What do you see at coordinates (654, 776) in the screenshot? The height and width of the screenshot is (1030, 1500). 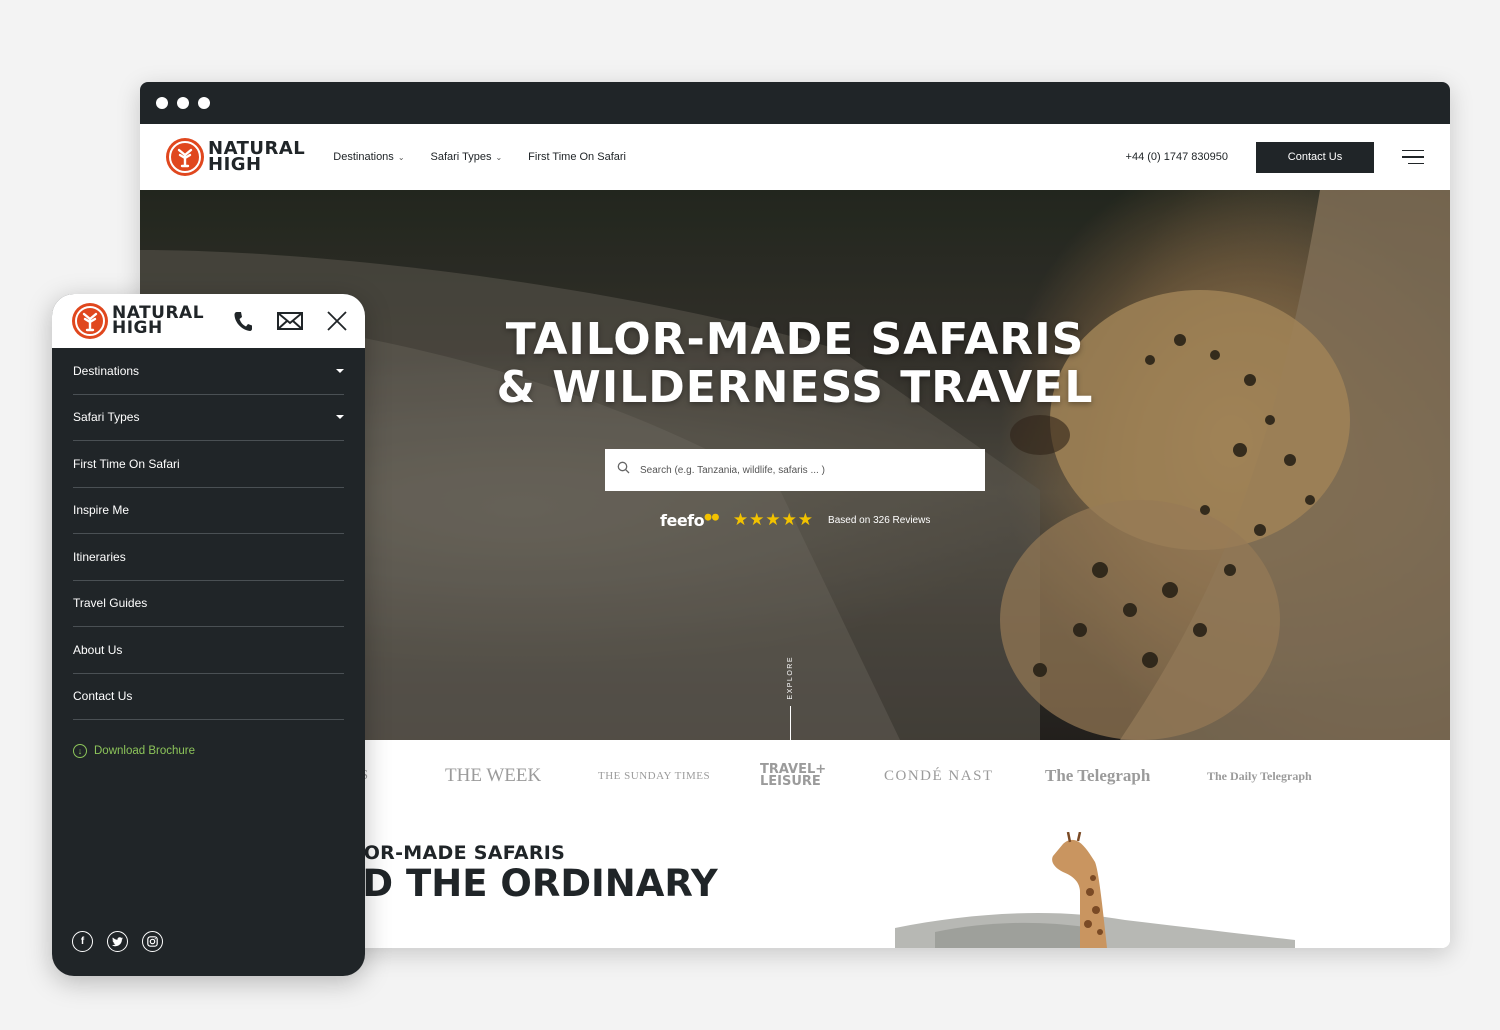 I see `press-logo-sunday-times: THE SUNDAY TIMES` at bounding box center [654, 776].